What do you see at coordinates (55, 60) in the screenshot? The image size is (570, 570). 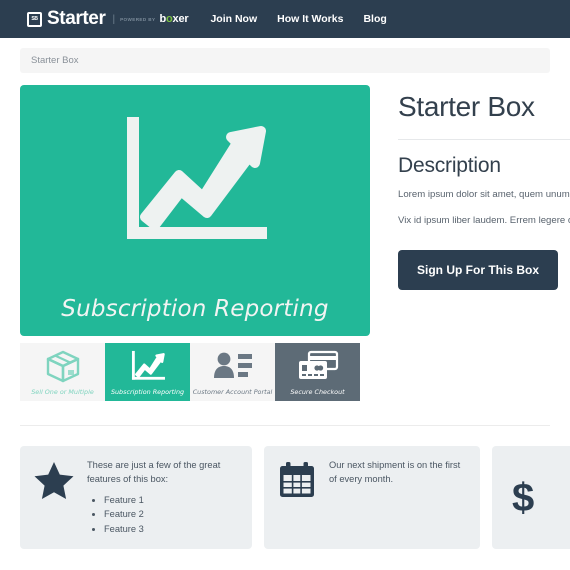 I see `breadcrumb-current: Starter Box` at bounding box center [55, 60].